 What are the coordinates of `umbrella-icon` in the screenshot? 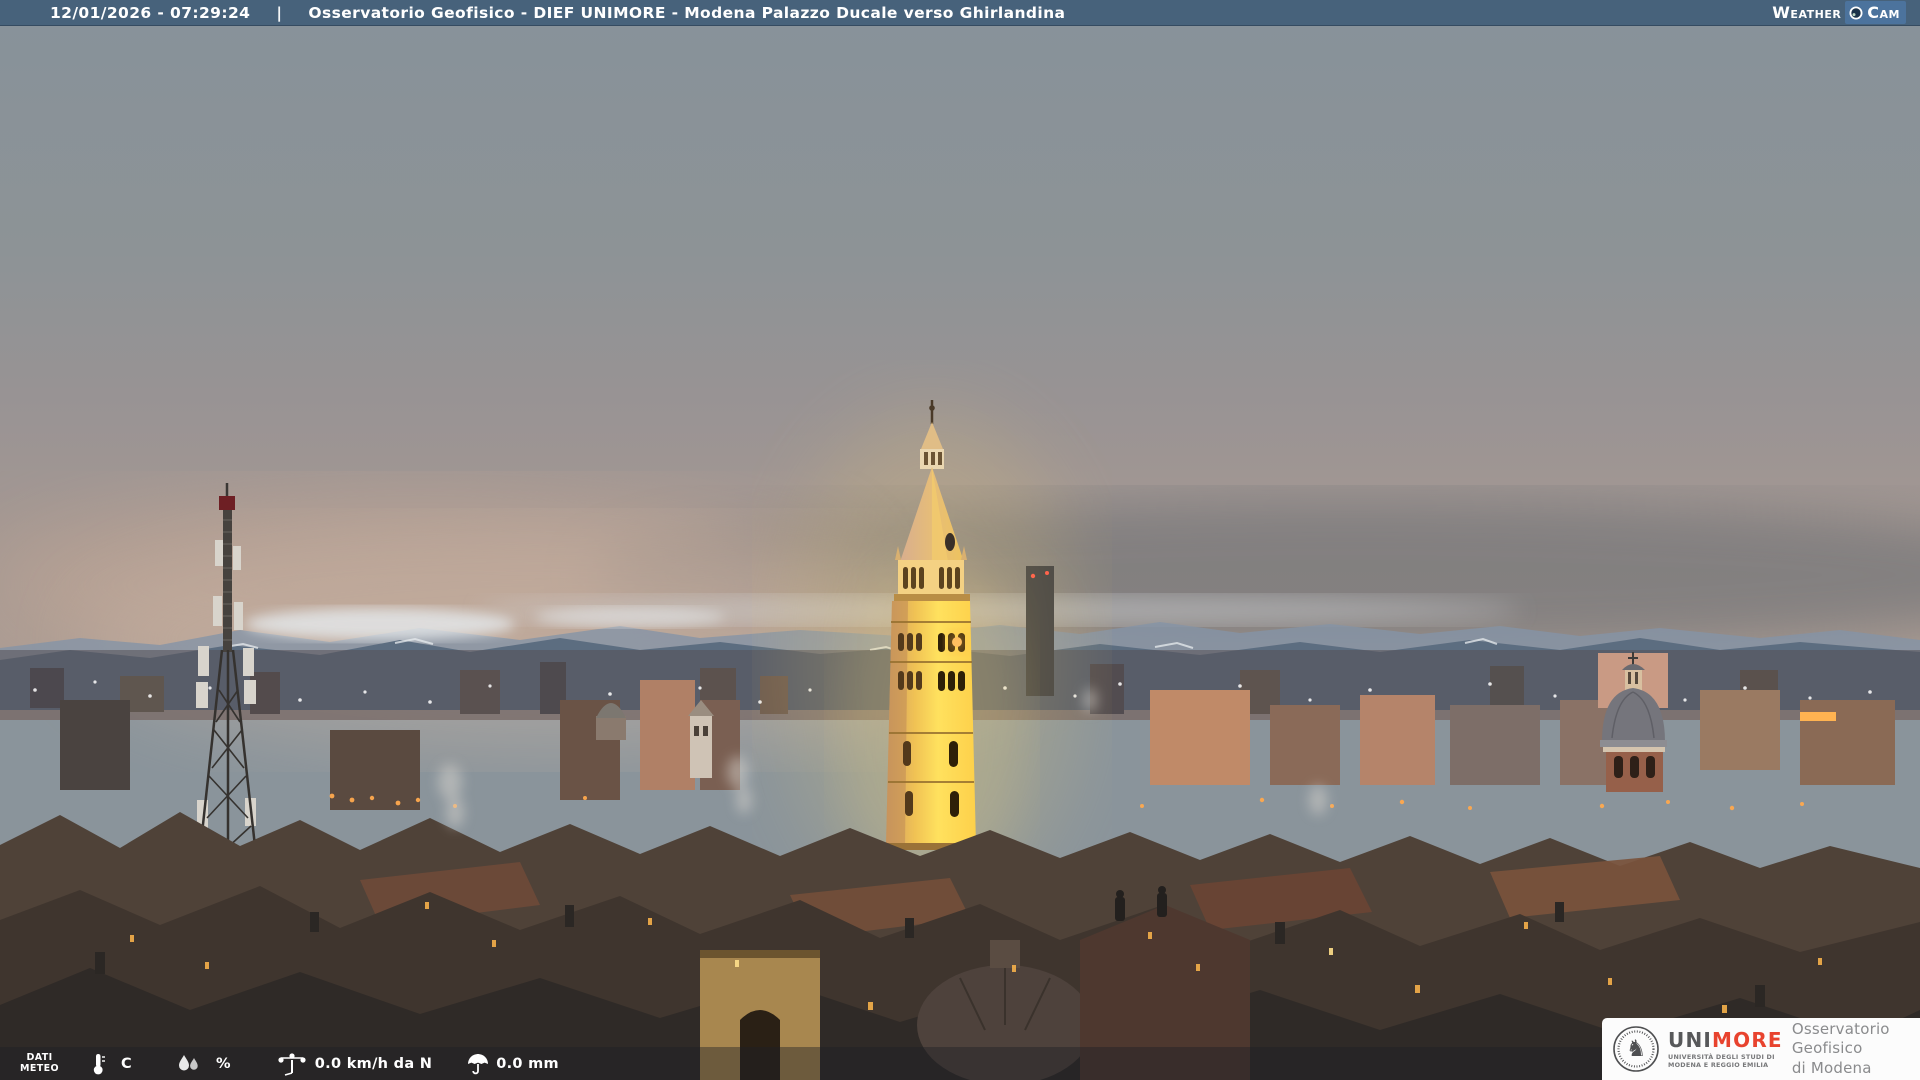 It's located at (478, 1063).